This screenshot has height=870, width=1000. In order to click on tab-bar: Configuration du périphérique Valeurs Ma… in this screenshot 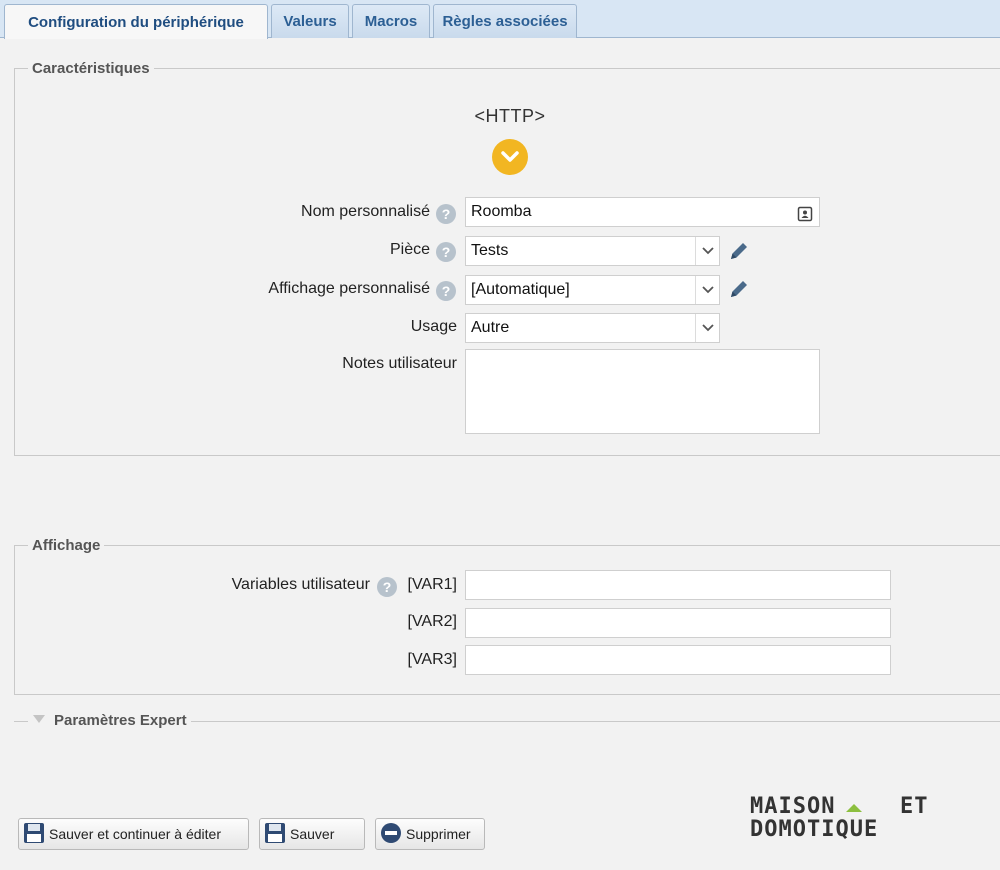, I will do `click(500, 19)`.